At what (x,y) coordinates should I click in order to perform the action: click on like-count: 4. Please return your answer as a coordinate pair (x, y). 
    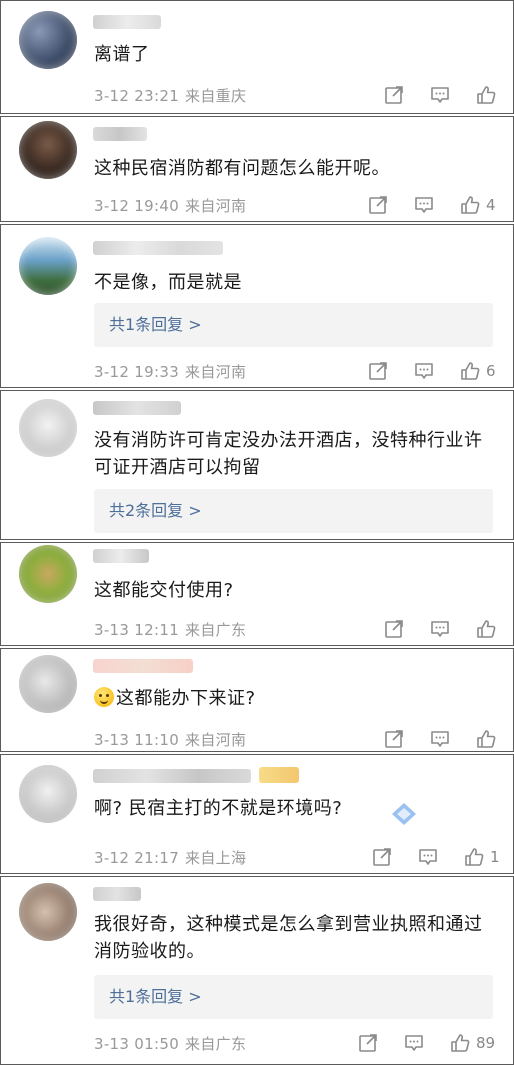
    Looking at the image, I should click on (491, 205).